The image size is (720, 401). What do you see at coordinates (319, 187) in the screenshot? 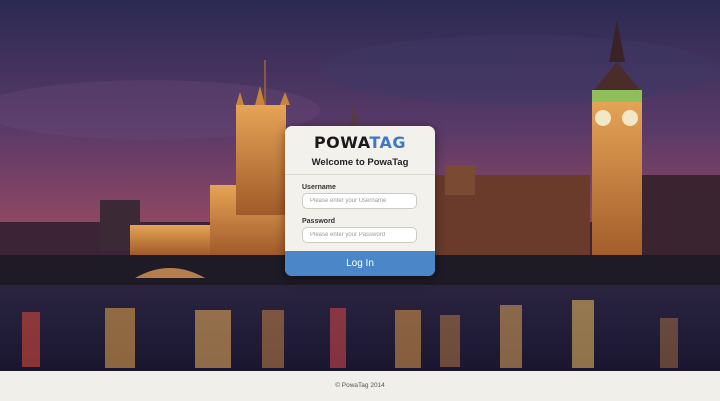
I see `username-label: Username` at bounding box center [319, 187].